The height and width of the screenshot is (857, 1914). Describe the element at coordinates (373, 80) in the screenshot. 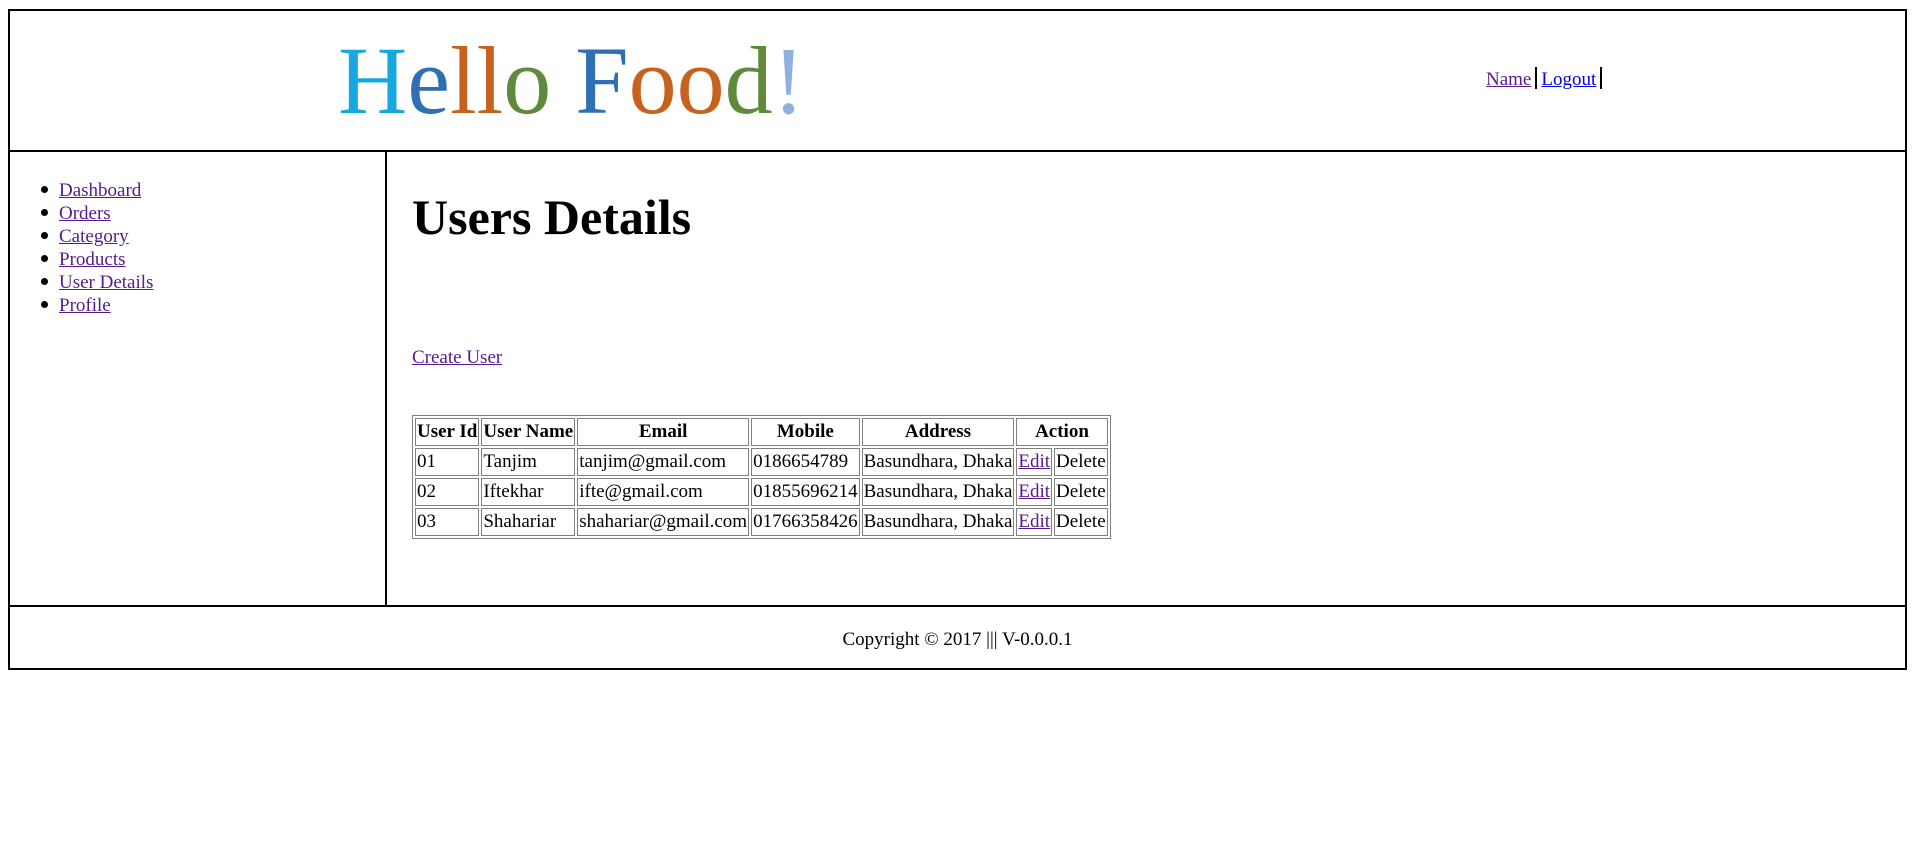

I see `logo-letter: H` at that location.